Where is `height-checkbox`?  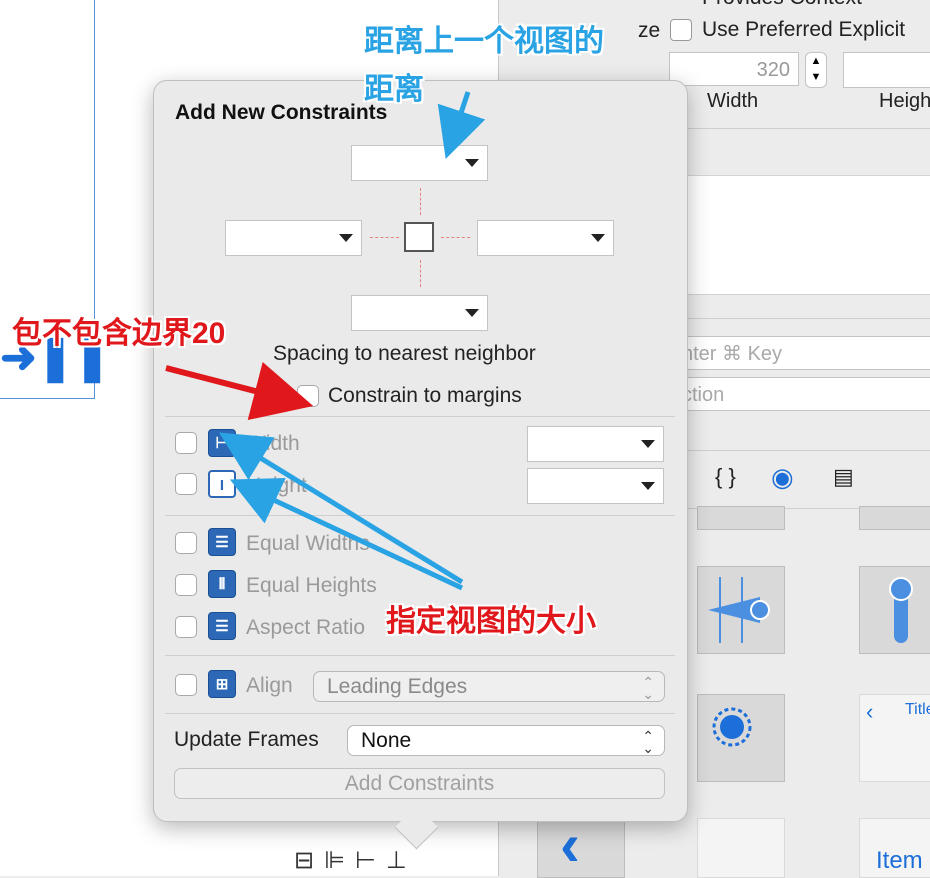
height-checkbox is located at coordinates (186, 484).